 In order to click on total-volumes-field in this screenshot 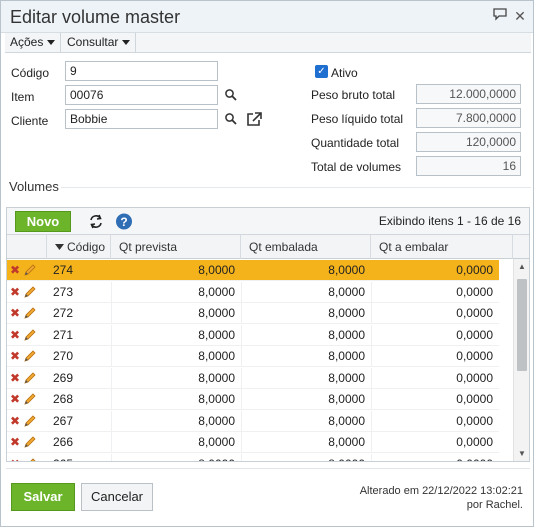, I will do `click(468, 166)`.